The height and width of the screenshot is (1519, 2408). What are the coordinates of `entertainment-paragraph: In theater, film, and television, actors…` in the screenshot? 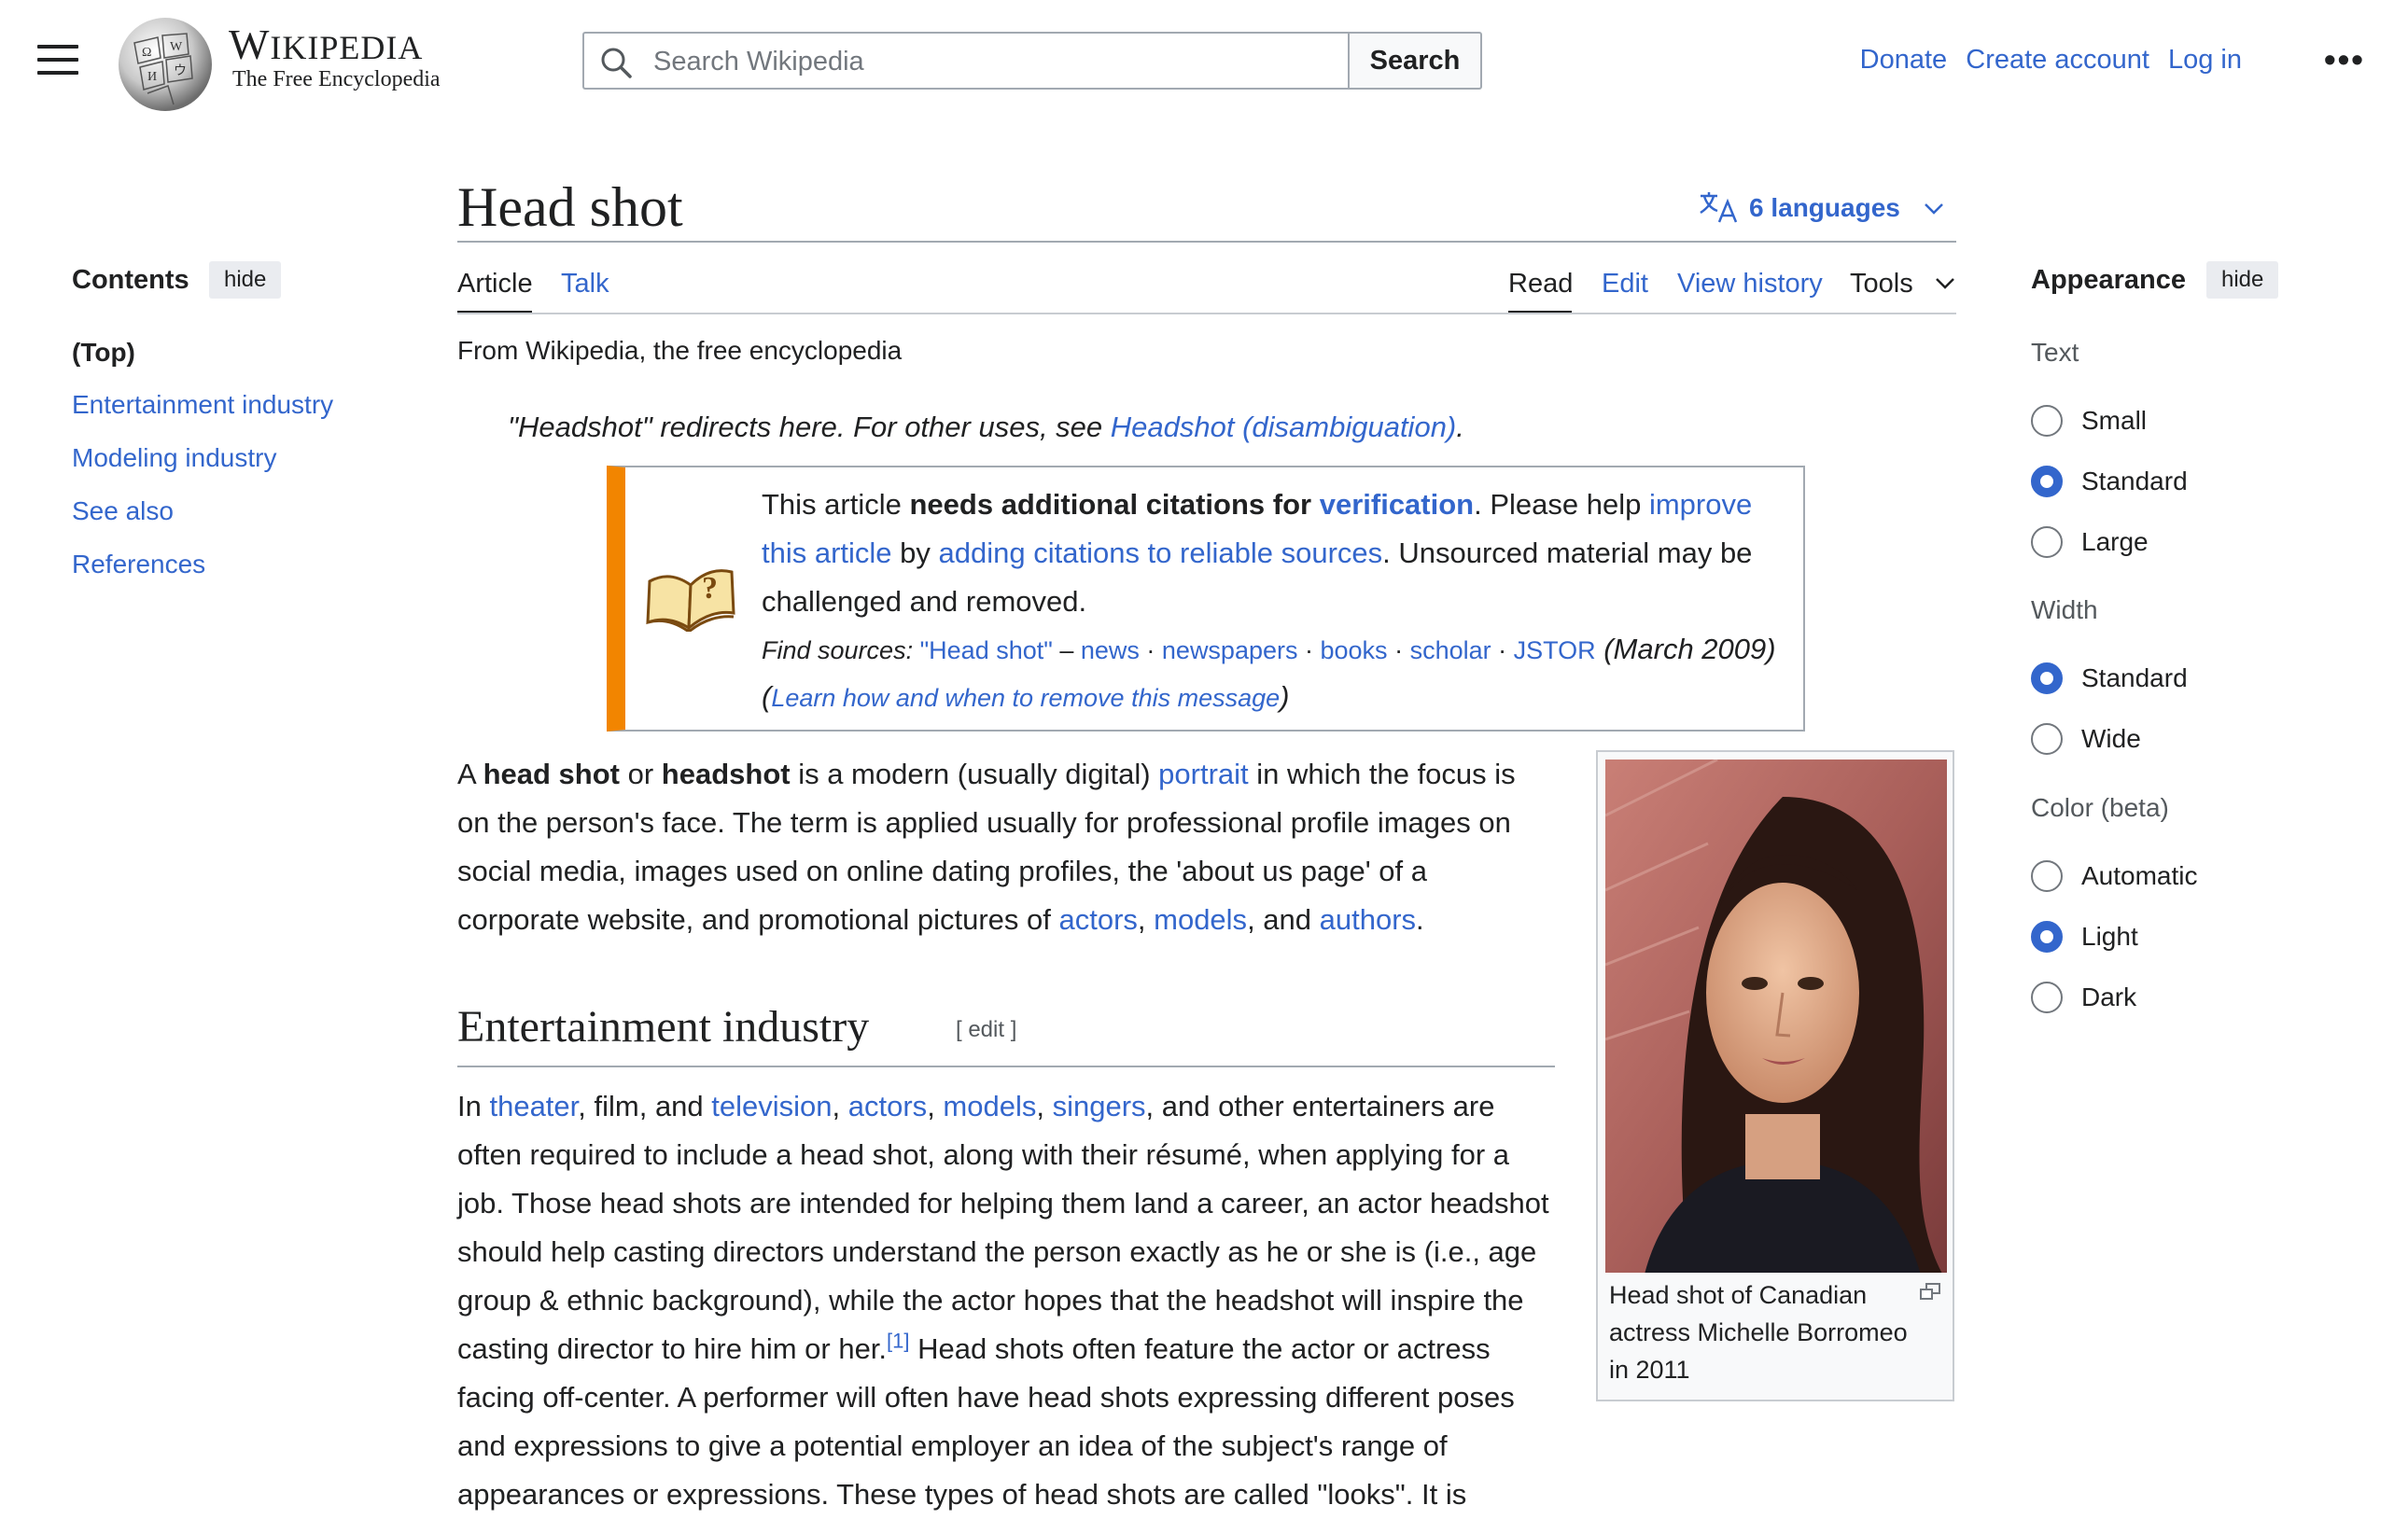 It's located at (1003, 1300).